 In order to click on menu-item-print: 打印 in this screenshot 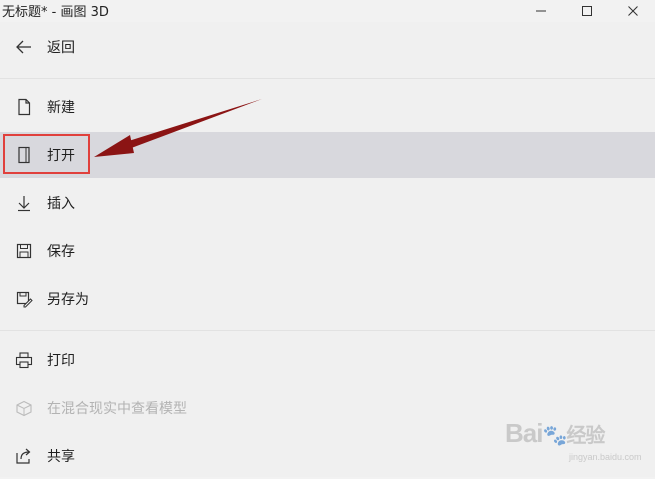, I will do `click(327, 360)`.